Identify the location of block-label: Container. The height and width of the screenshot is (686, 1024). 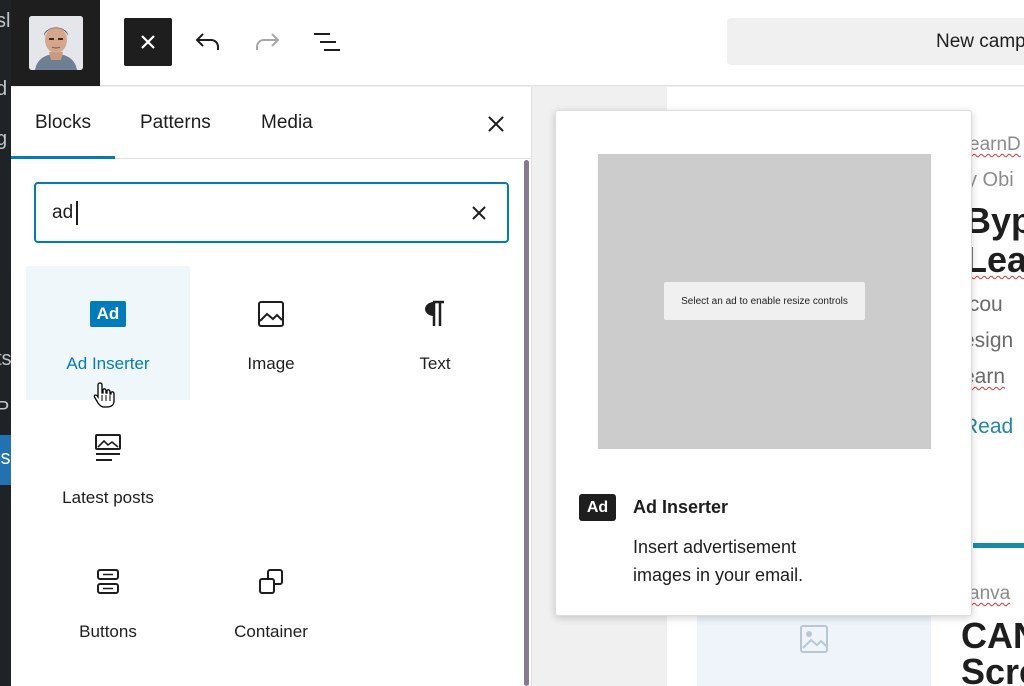
(271, 631).